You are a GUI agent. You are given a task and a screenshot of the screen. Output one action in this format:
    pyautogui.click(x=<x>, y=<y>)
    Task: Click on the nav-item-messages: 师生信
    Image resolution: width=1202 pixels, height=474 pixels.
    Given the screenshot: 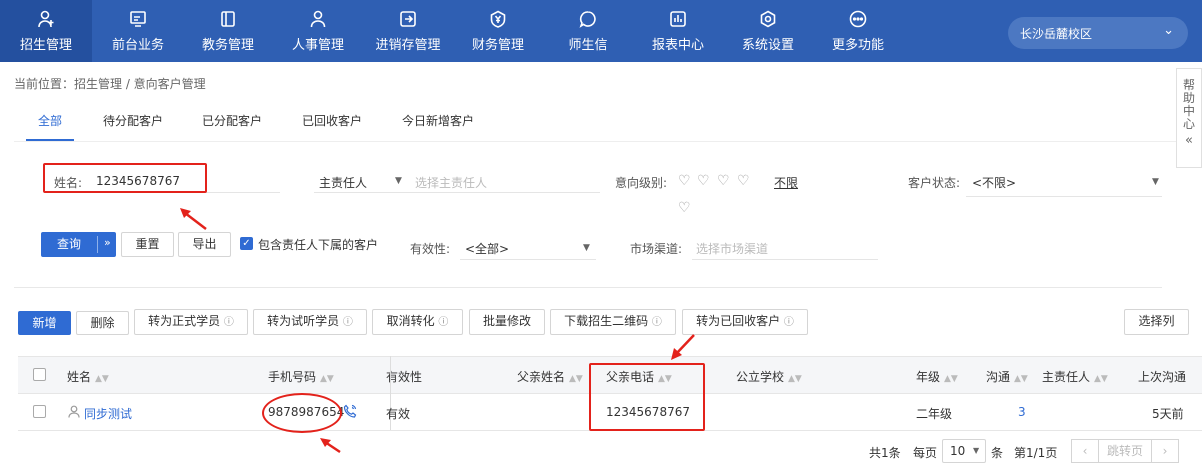 What is the action you would take?
    pyautogui.click(x=588, y=31)
    